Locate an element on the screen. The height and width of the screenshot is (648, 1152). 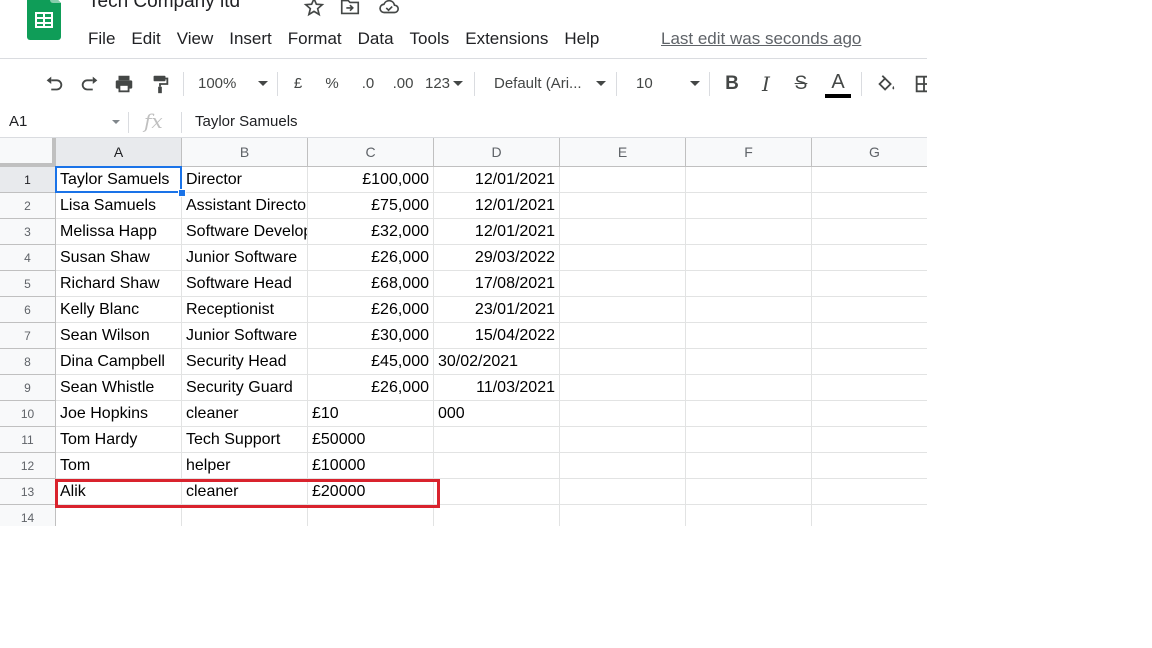
row-header-9: 9 is located at coordinates (28, 388).